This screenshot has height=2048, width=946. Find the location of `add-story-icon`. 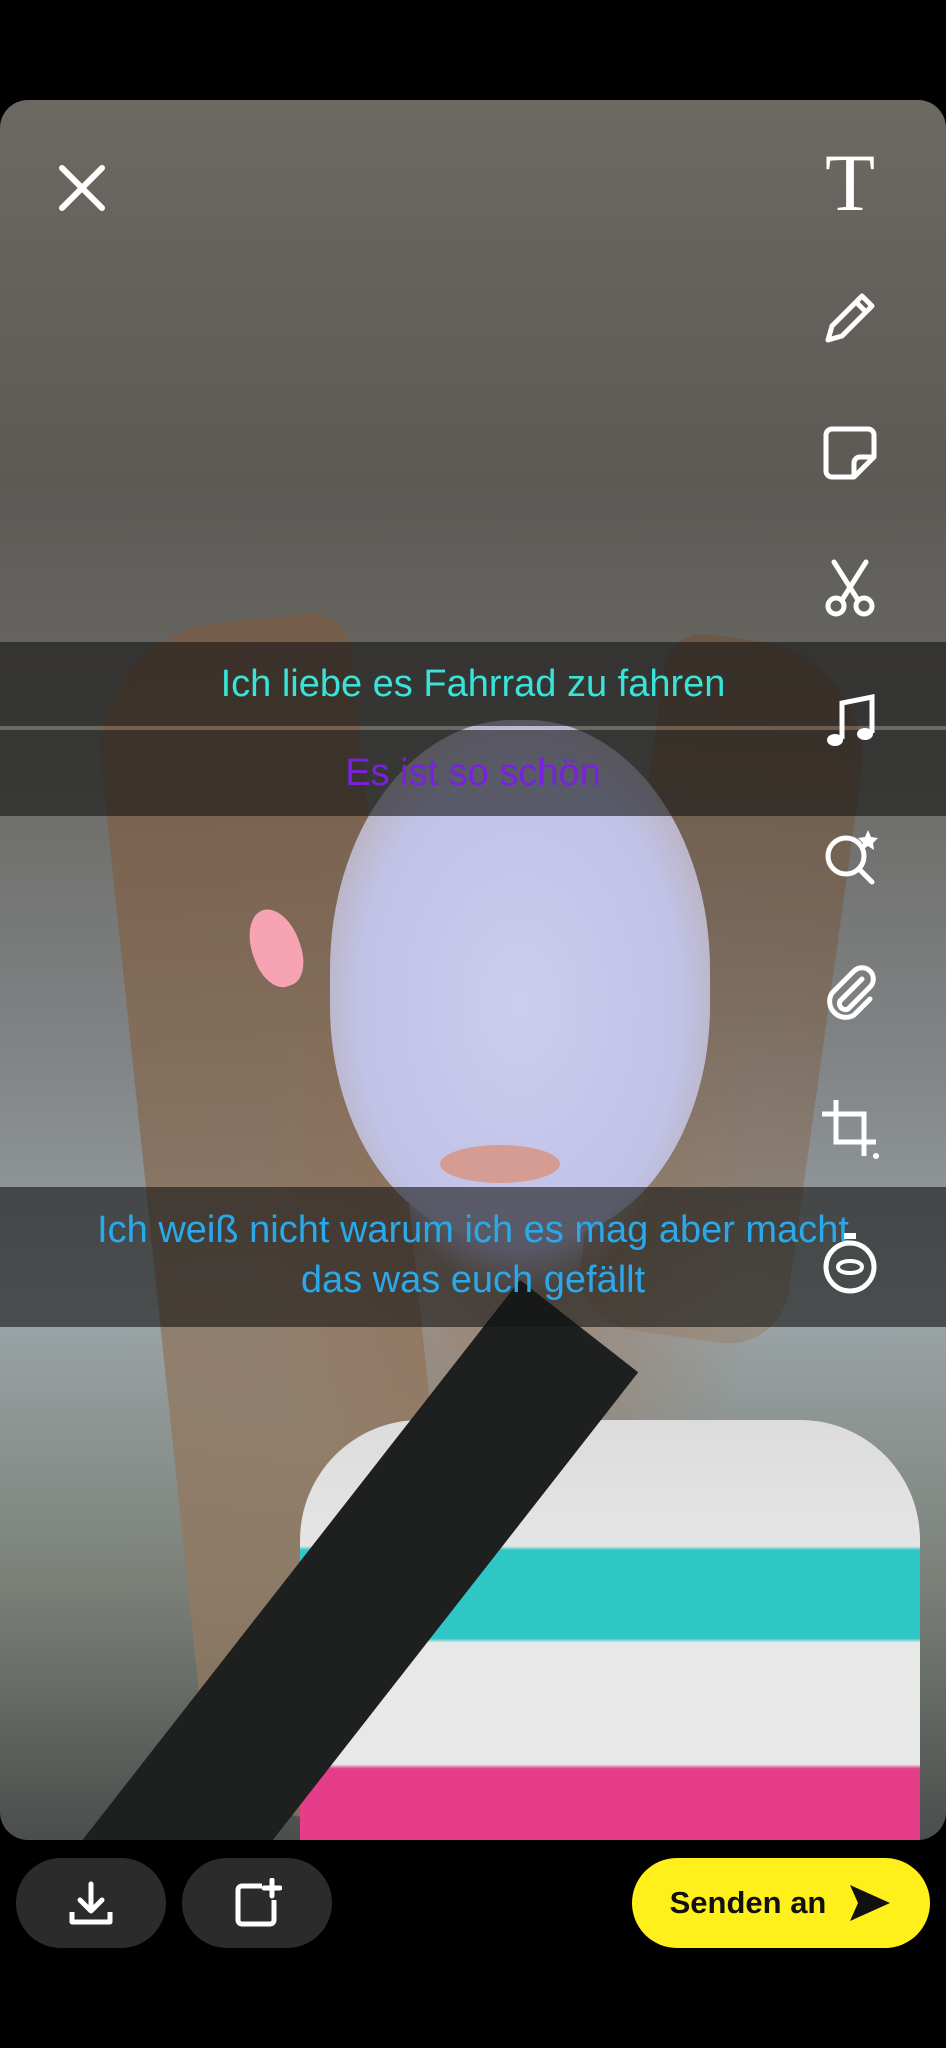

add-story-icon is located at coordinates (258, 1902).